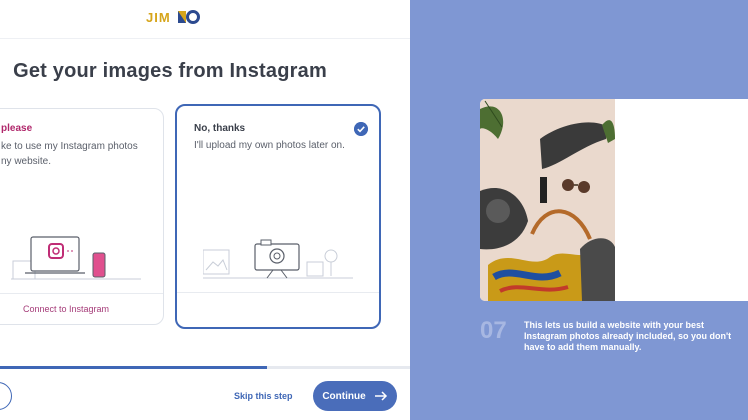  Describe the element at coordinates (263, 396) in the screenshot. I see `skip-step-link: Skip this step` at that location.